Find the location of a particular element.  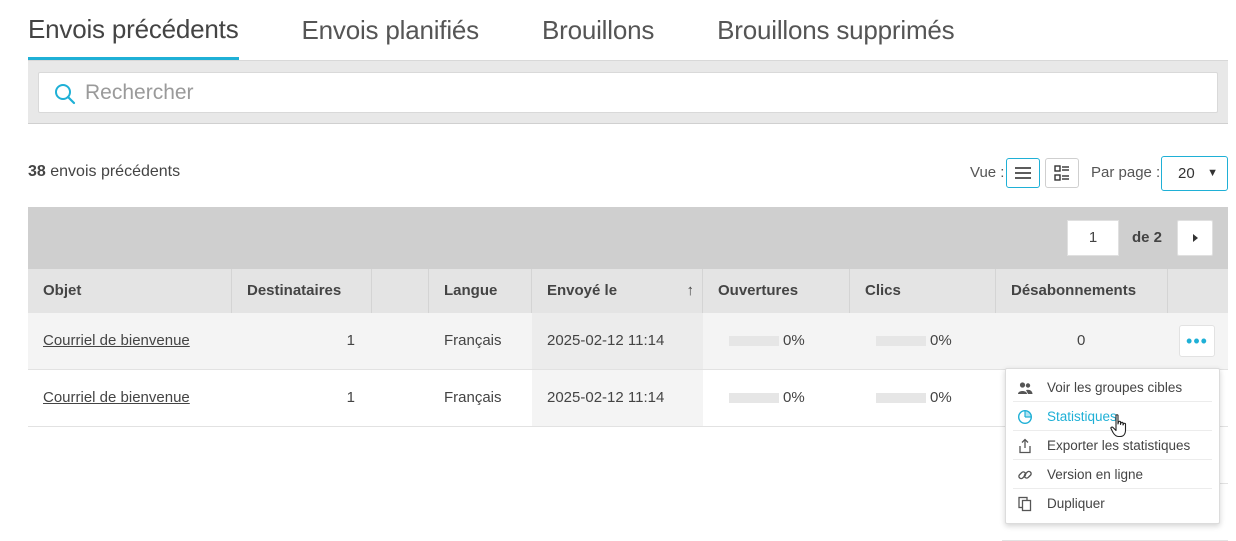

list-view-button is located at coordinates (1023, 173).